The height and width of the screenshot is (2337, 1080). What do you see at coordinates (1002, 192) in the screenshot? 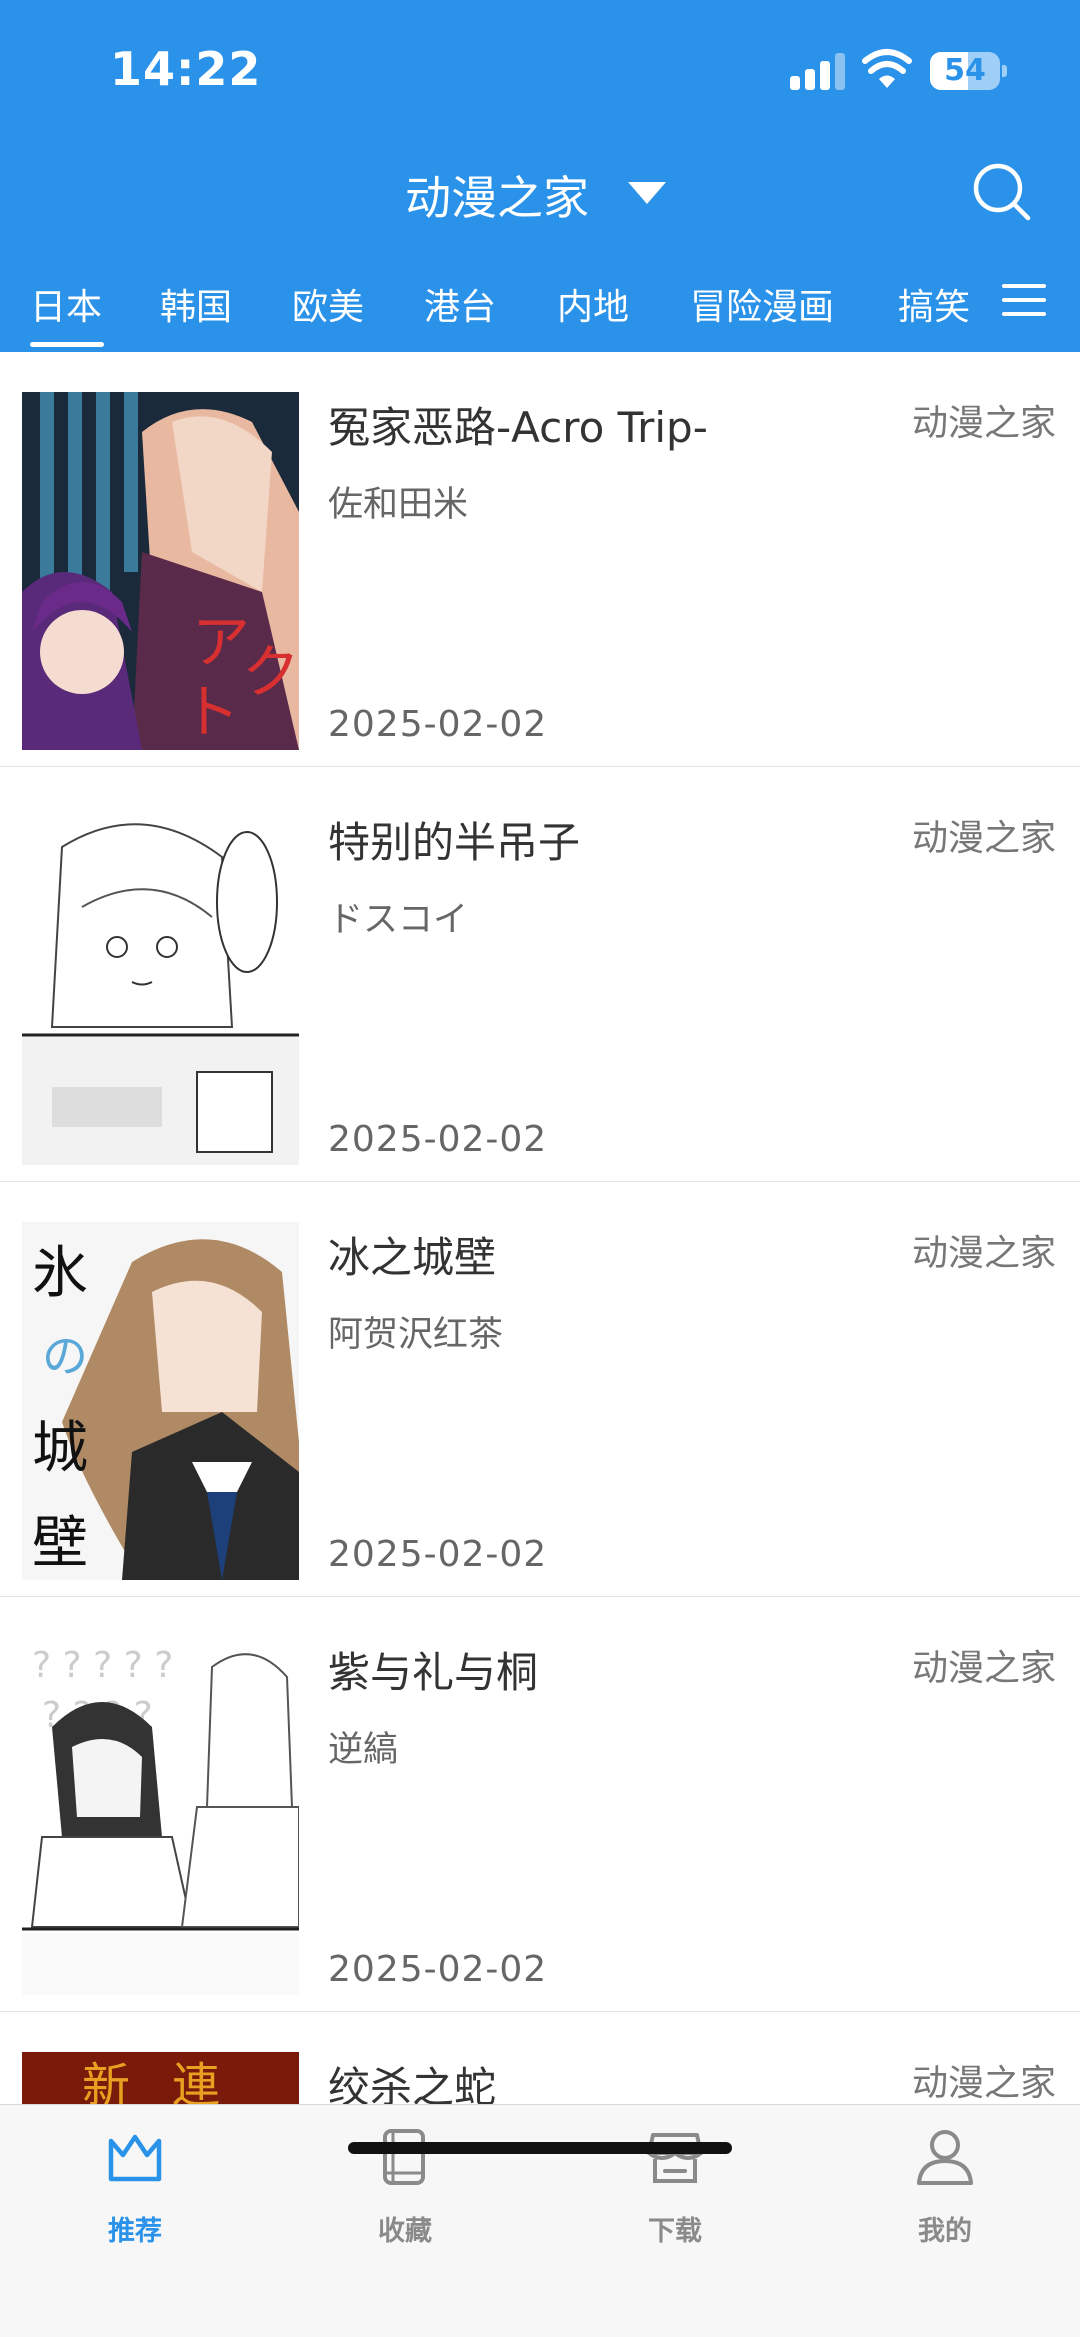
I see `search-icon` at bounding box center [1002, 192].